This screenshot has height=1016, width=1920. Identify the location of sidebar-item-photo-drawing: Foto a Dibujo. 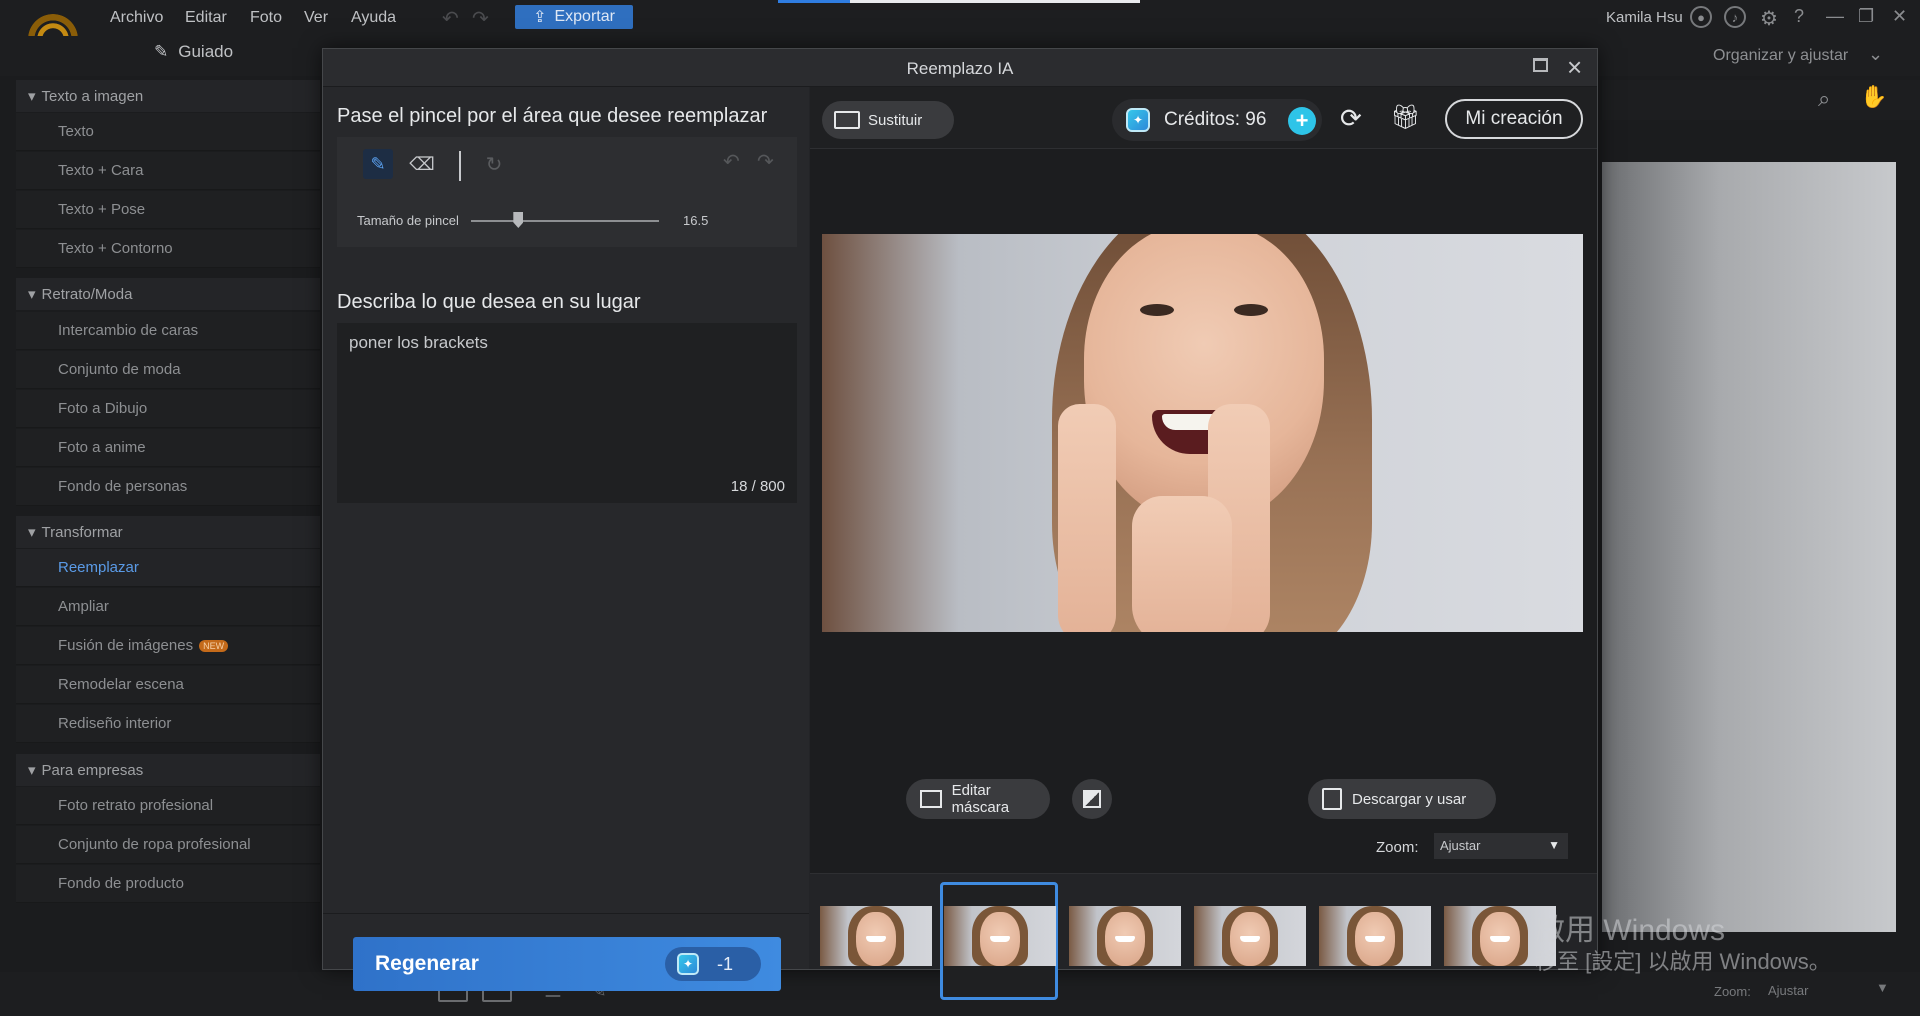
(168, 409).